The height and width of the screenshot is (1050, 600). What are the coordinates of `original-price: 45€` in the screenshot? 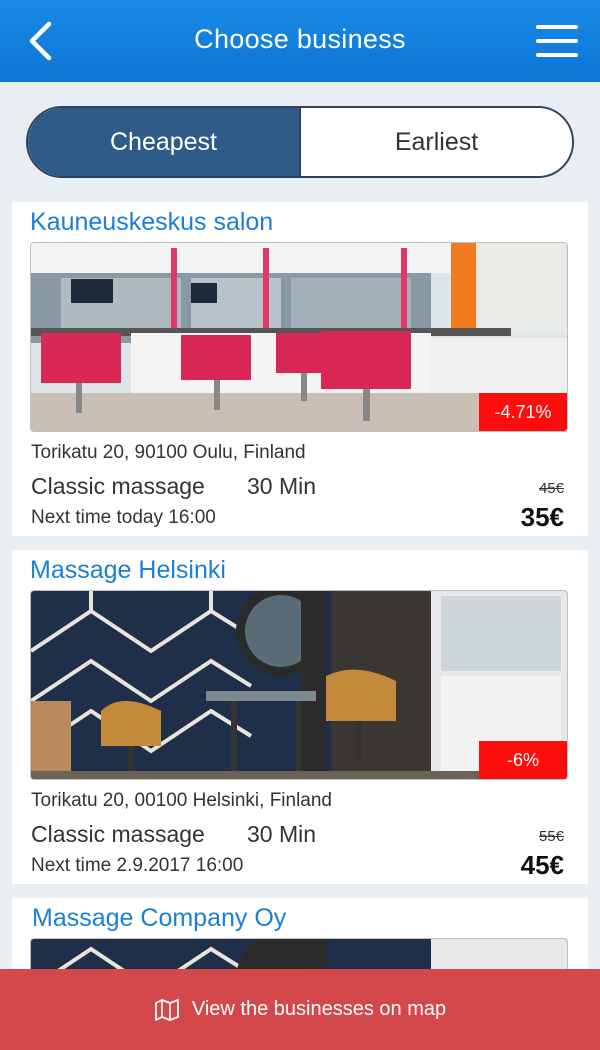 It's located at (551, 488).